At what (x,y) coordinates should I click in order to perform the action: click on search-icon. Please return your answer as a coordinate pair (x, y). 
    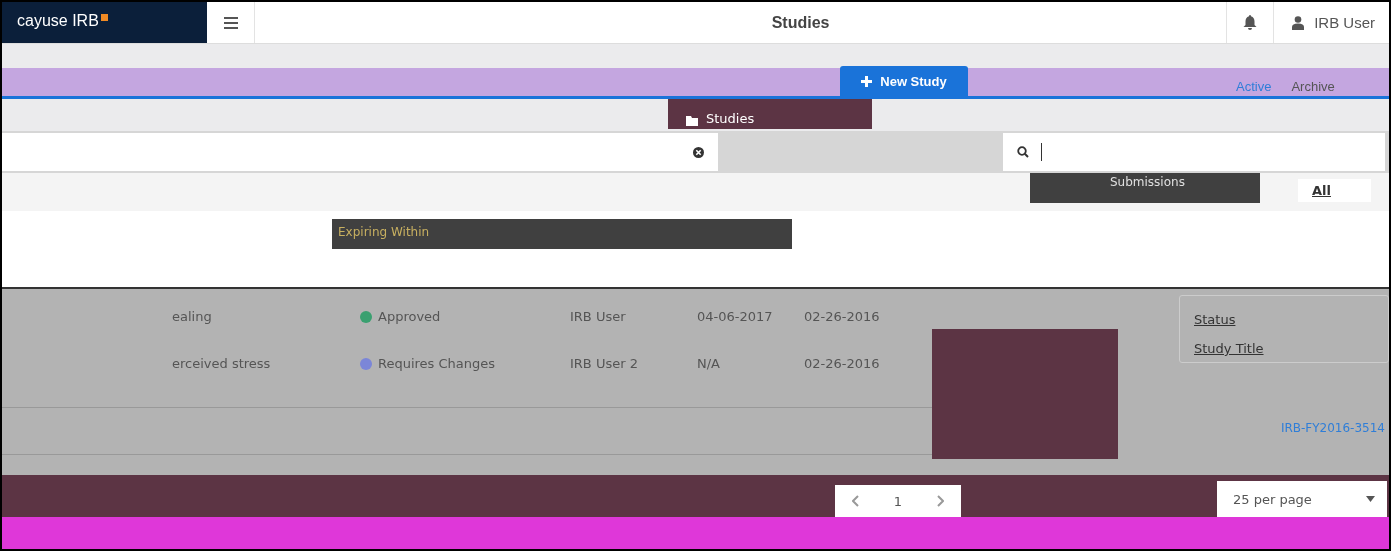
    Looking at the image, I should click on (1023, 152).